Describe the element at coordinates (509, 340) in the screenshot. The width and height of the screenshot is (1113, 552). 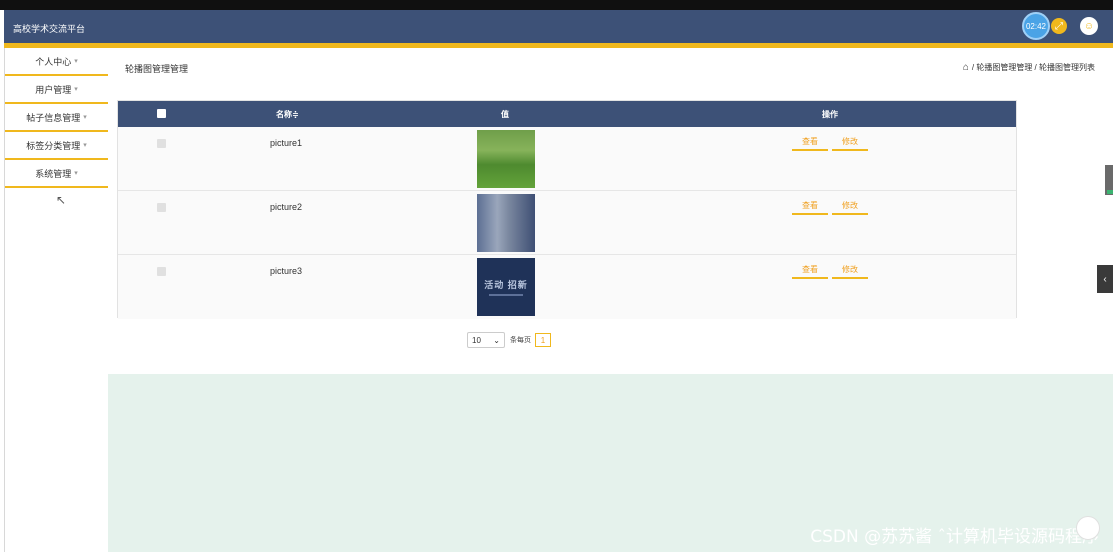
I see `pagination: 10 ⌄ 条每页 1` at that location.